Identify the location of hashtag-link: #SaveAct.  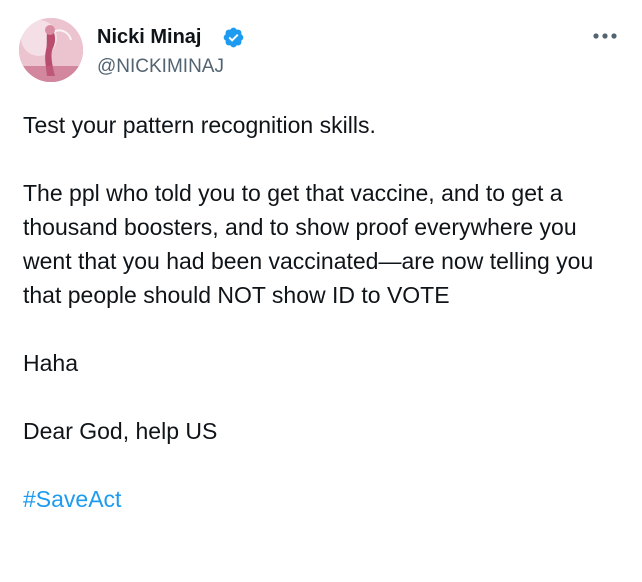
(72, 499).